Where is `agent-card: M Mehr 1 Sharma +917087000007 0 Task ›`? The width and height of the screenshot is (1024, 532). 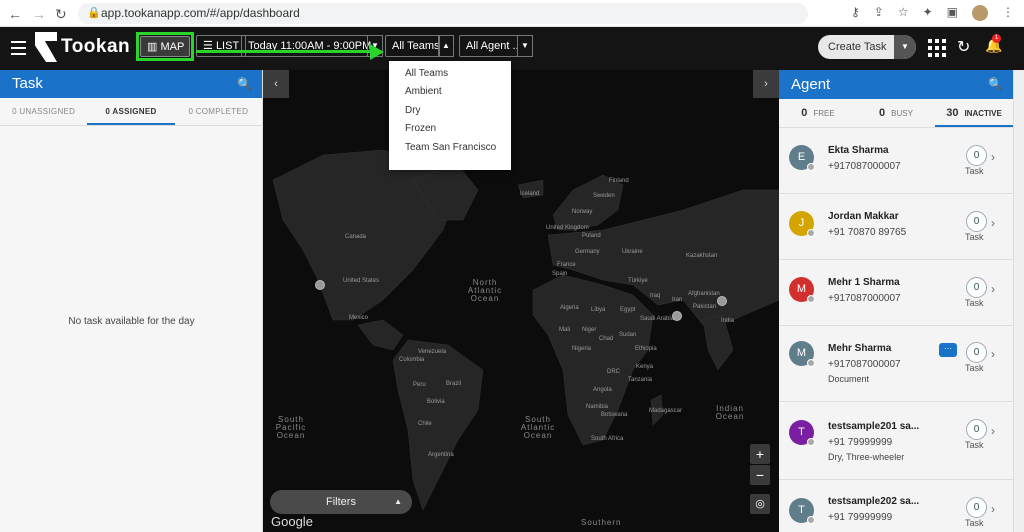 agent-card: M Mehr 1 Sharma +917087000007 0 Task › is located at coordinates (896, 293).